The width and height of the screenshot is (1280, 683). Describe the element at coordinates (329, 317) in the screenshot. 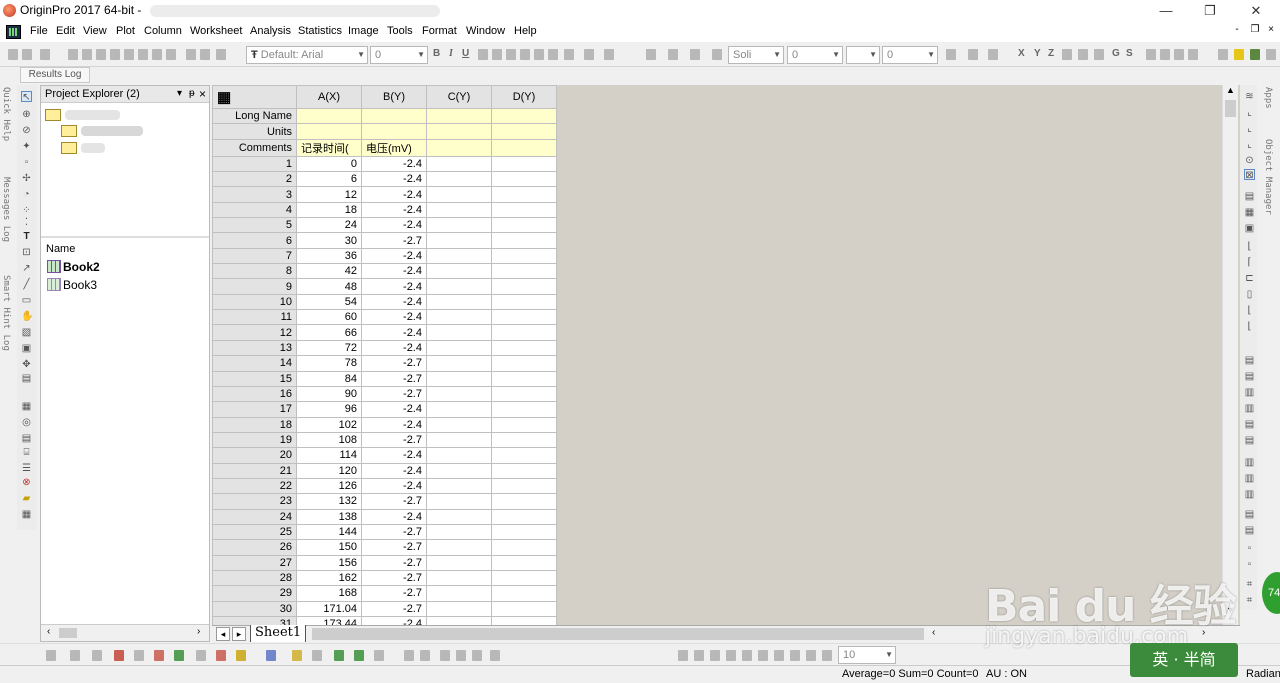

I see `cell-time: 60` at that location.